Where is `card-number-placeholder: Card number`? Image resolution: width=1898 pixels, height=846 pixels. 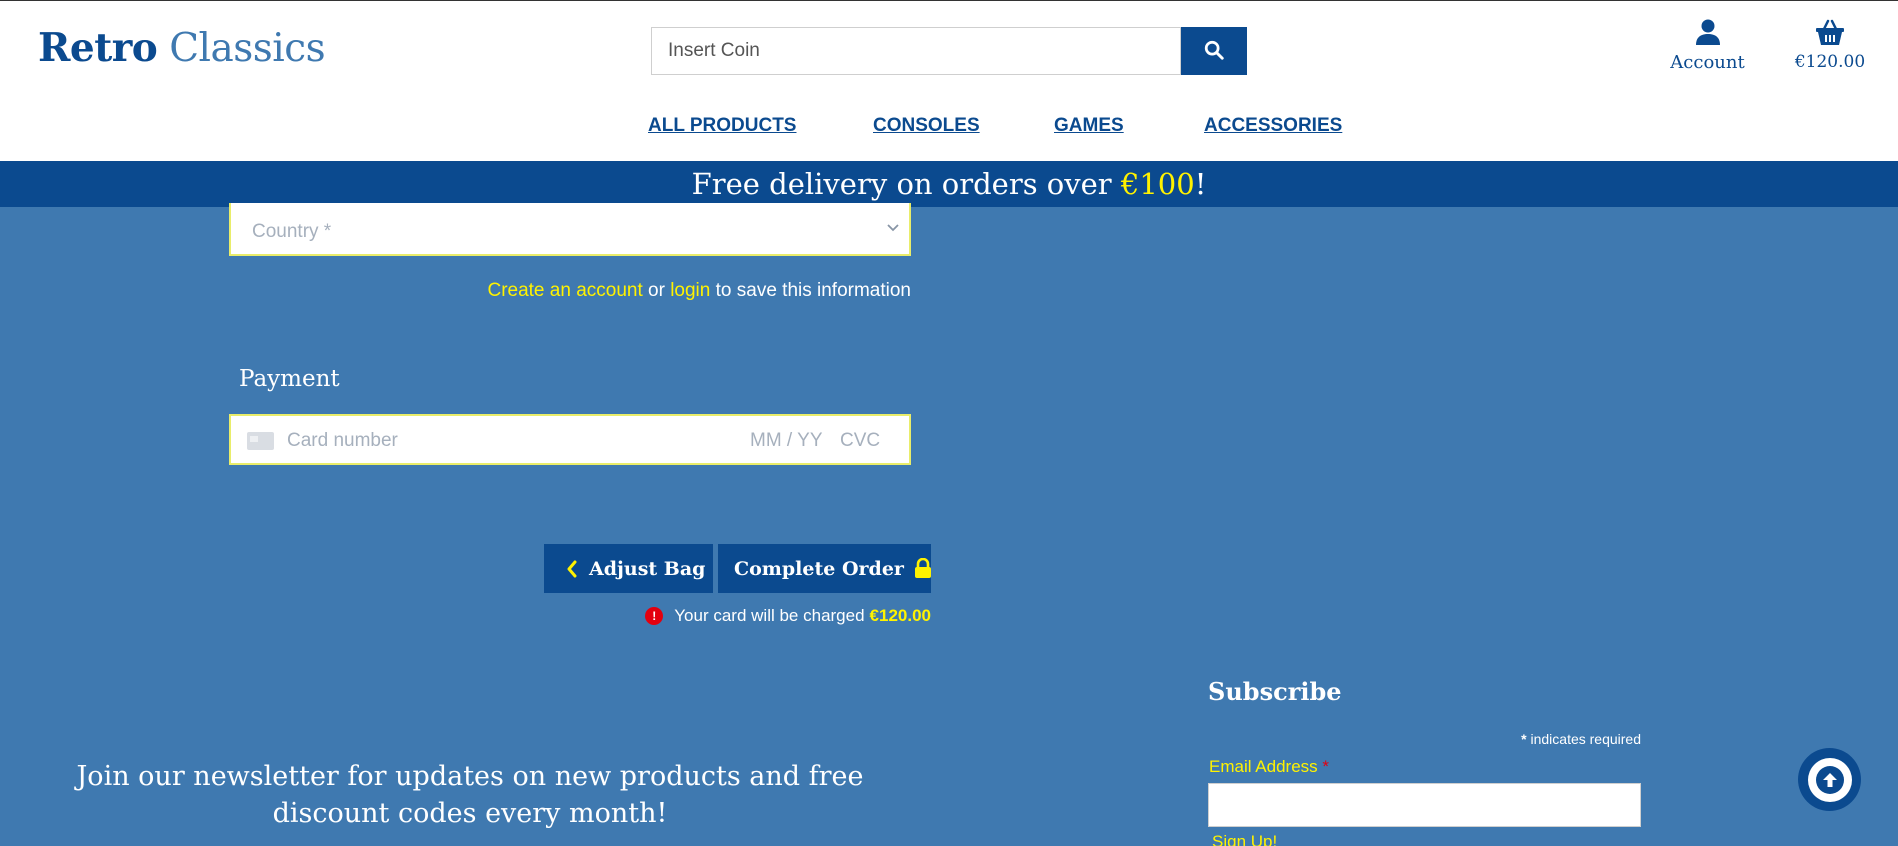
card-number-placeholder: Card number is located at coordinates (342, 440).